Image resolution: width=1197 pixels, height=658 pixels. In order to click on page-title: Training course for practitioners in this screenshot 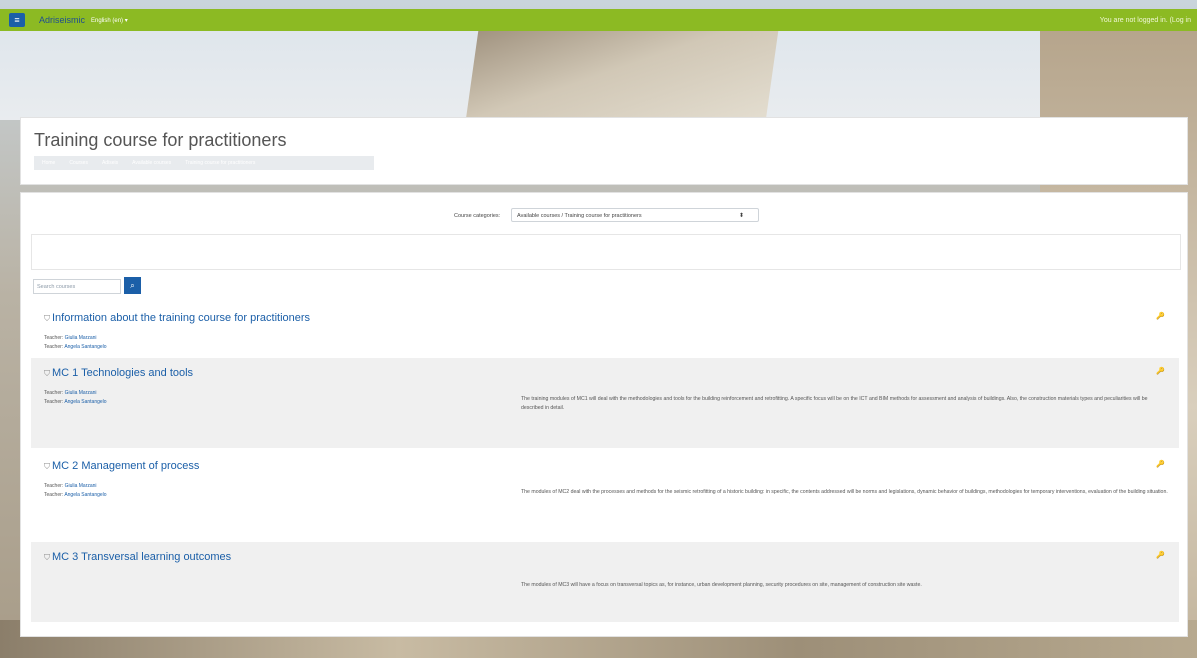, I will do `click(160, 140)`.